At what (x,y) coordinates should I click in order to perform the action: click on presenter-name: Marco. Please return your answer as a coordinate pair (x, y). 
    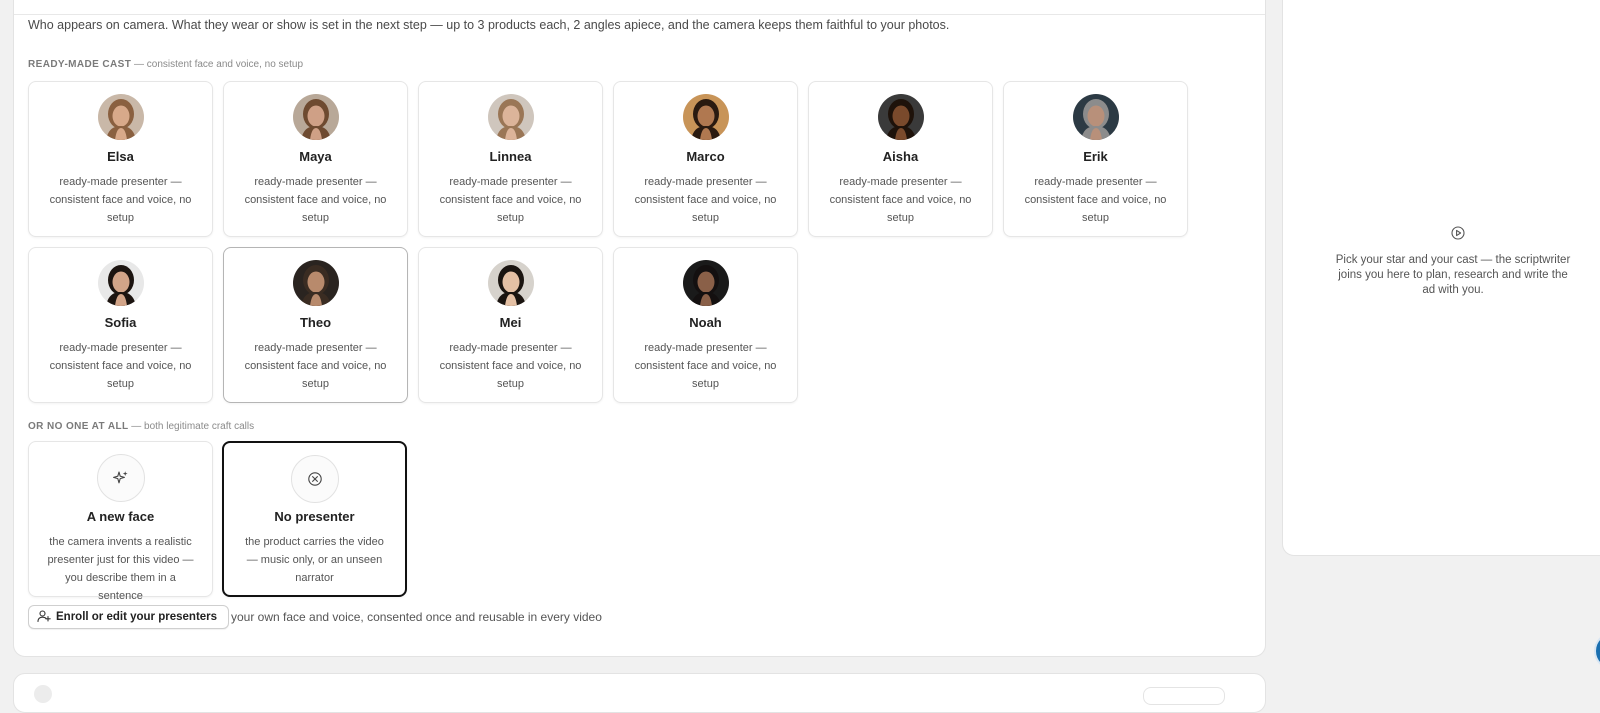
    Looking at the image, I should click on (705, 156).